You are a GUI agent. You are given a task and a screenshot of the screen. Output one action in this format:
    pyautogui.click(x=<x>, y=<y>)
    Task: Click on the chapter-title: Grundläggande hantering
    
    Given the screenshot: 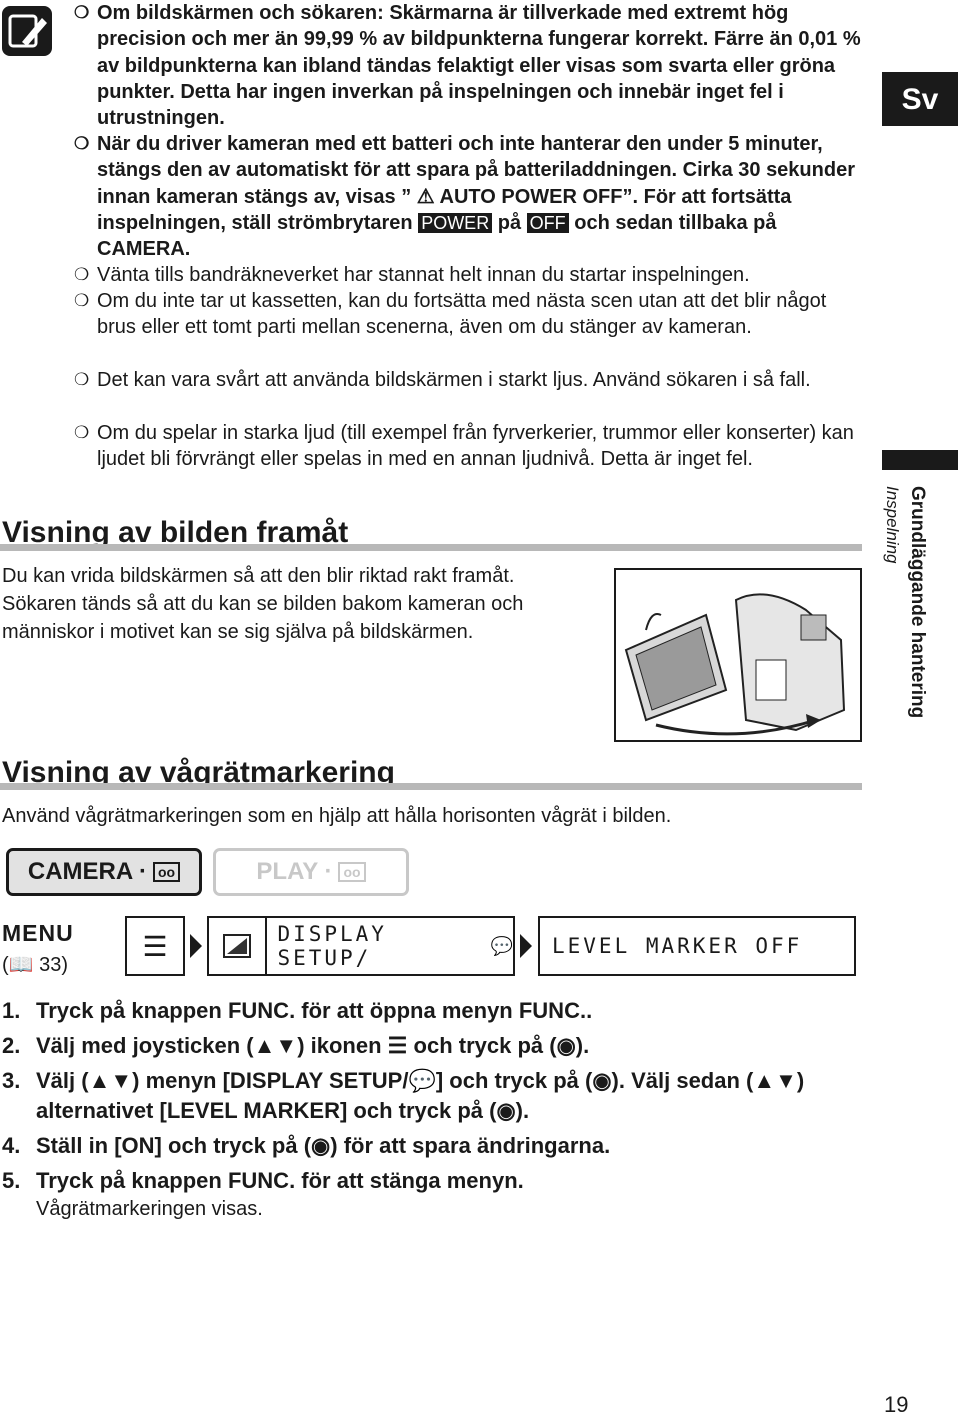 What is the action you would take?
    pyautogui.click(x=917, y=602)
    